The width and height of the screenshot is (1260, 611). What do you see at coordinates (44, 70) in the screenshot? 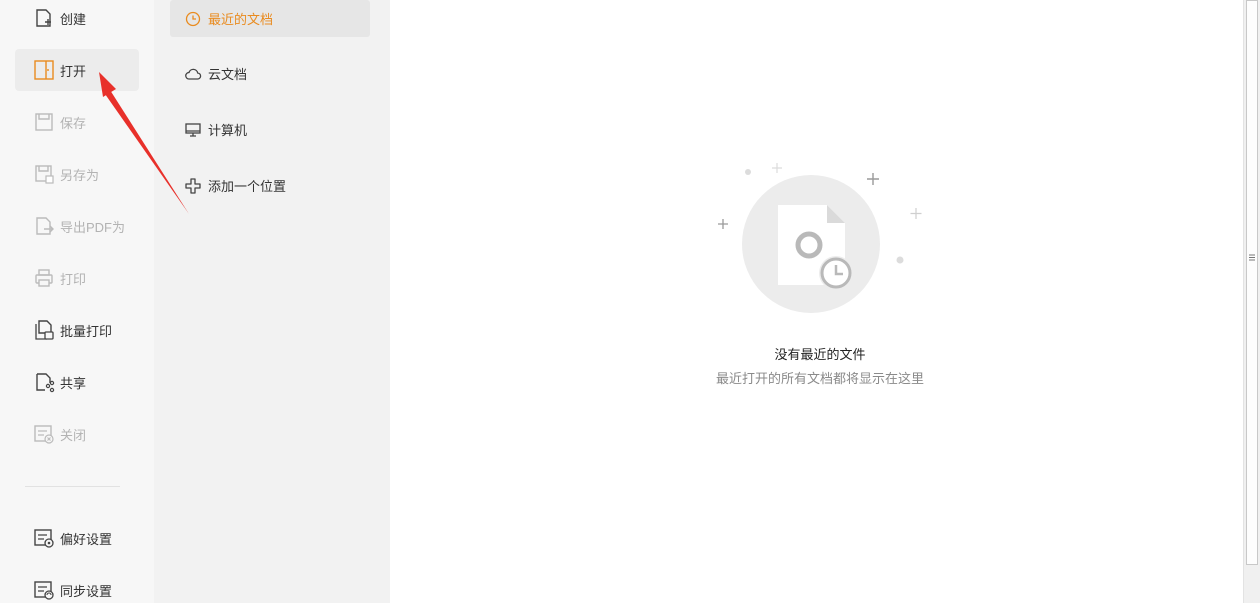
I see `open-book-icon` at bounding box center [44, 70].